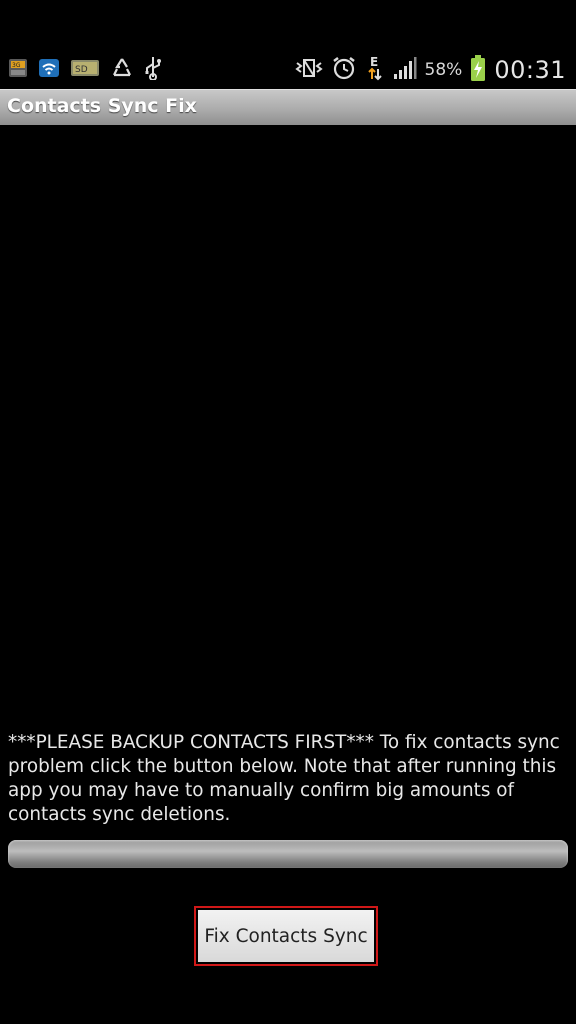  What do you see at coordinates (153, 70) in the screenshot?
I see `usb-icon` at bounding box center [153, 70].